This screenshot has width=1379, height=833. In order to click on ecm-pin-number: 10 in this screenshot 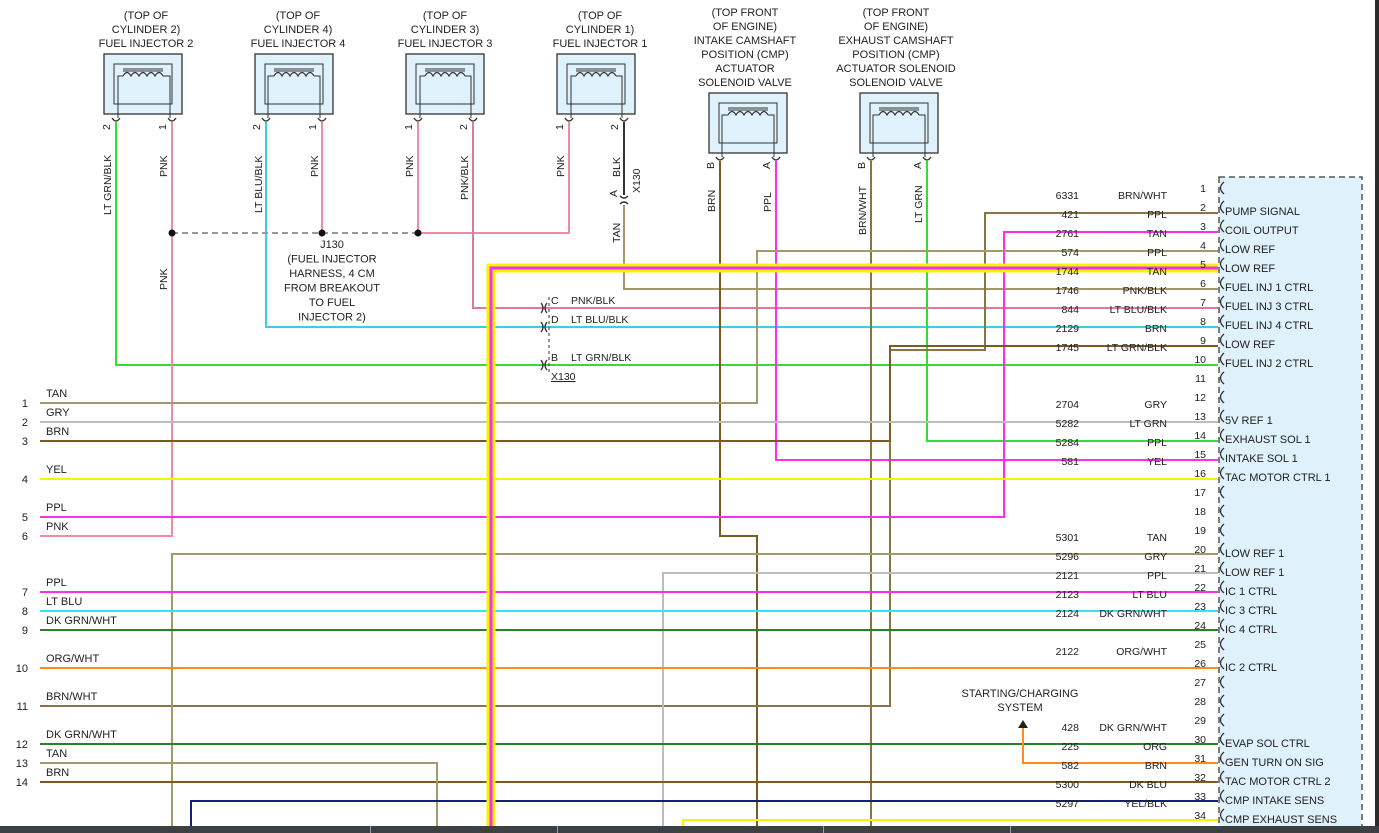, I will do `click(1200, 360)`.